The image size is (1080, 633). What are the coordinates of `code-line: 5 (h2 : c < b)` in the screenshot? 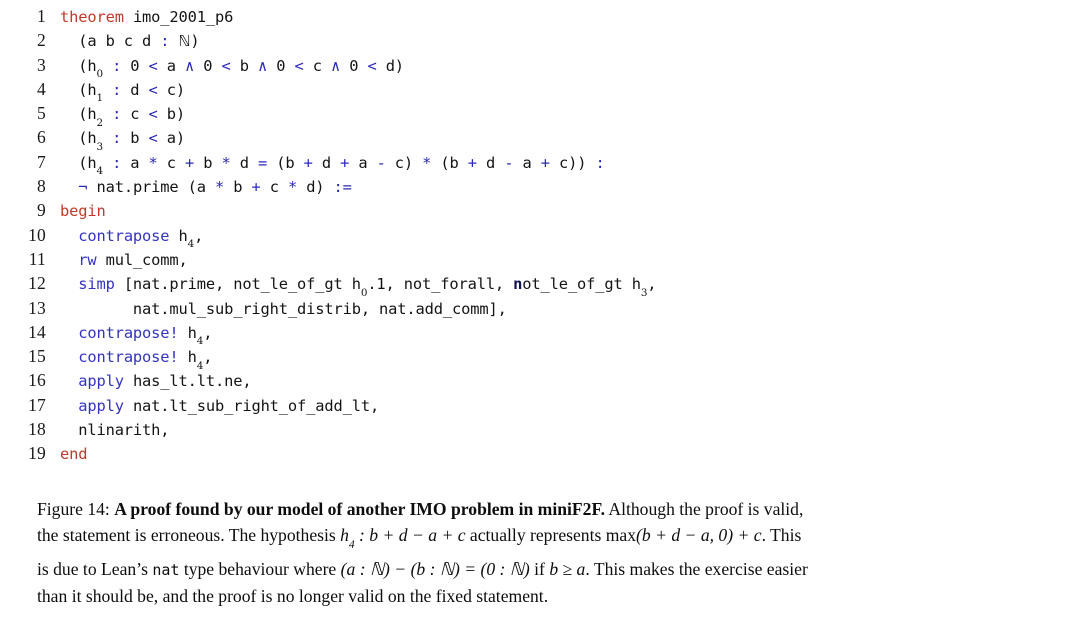 It's located at (540, 115).